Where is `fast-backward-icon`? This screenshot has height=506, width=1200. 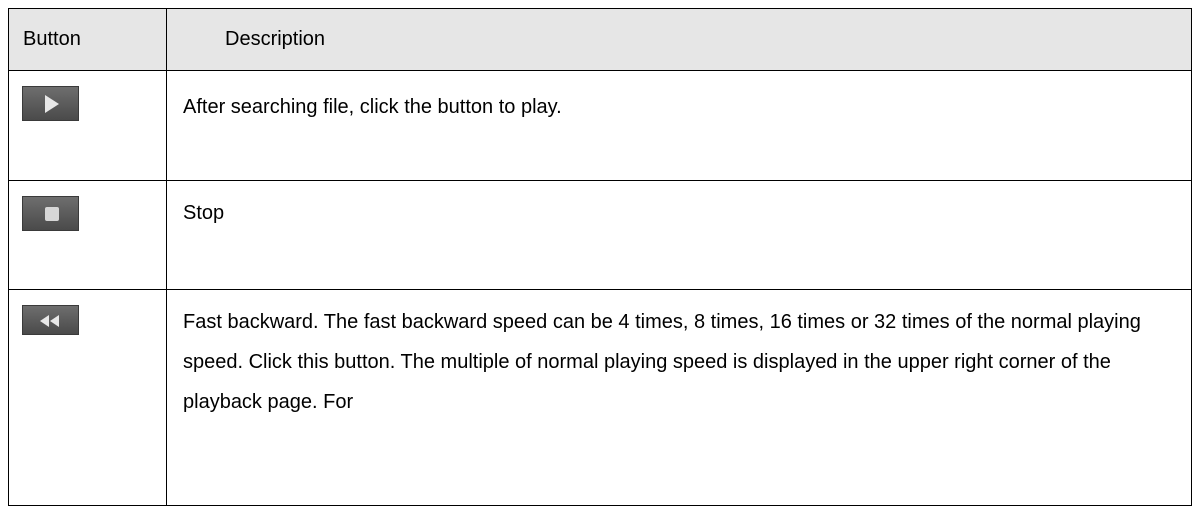
fast-backward-icon is located at coordinates (50, 320).